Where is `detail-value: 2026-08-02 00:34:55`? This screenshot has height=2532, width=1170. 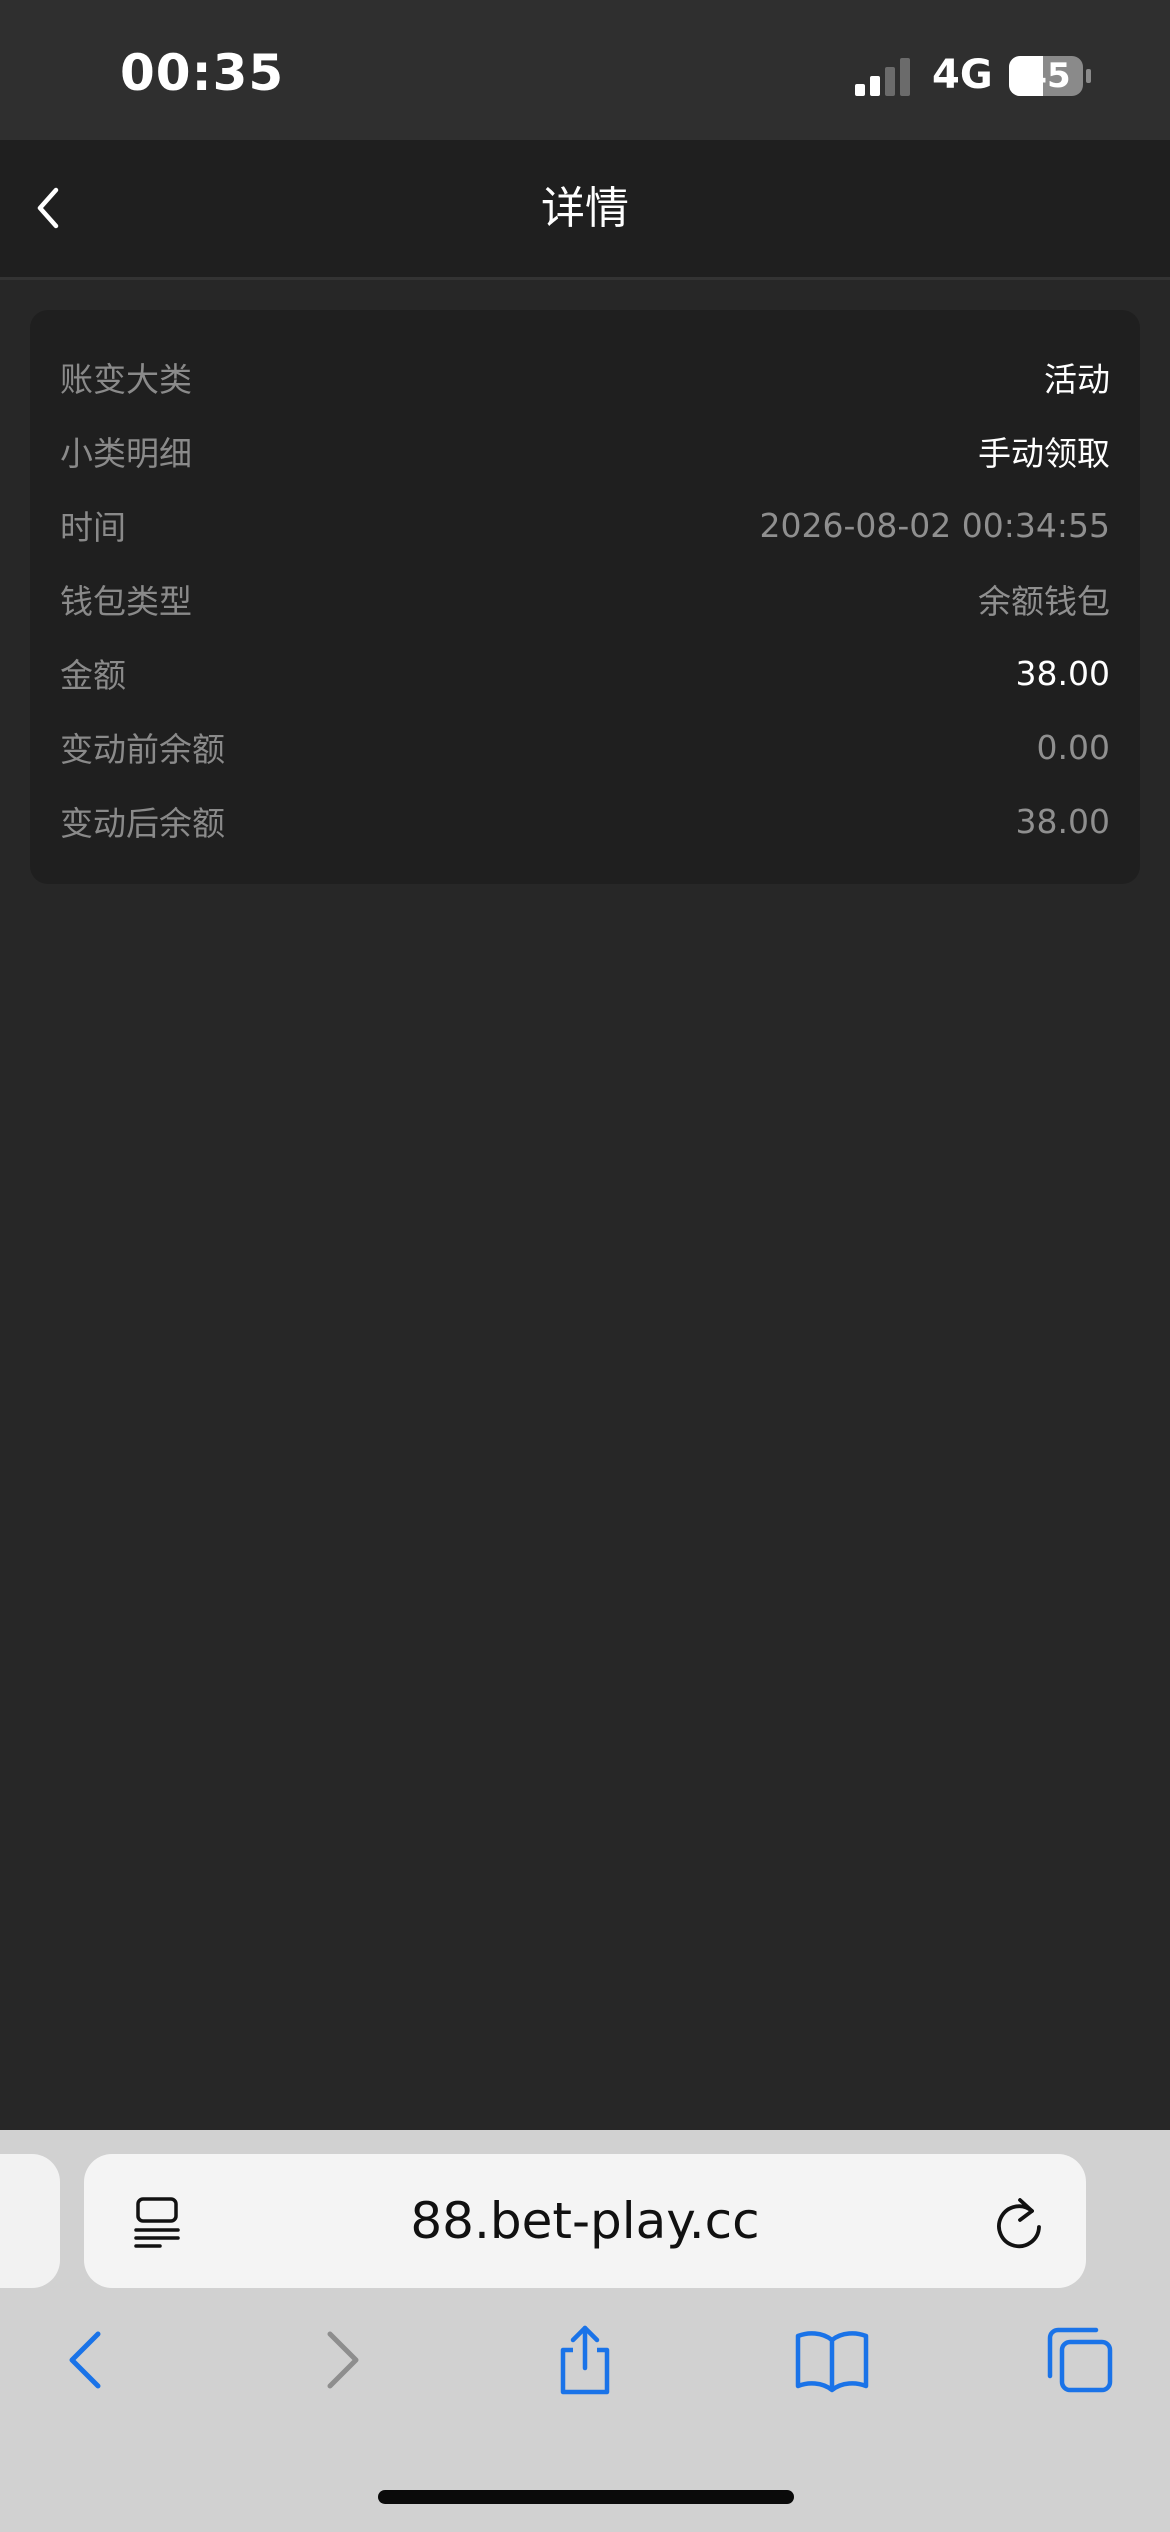 detail-value: 2026-08-02 00:34:55 is located at coordinates (934, 525).